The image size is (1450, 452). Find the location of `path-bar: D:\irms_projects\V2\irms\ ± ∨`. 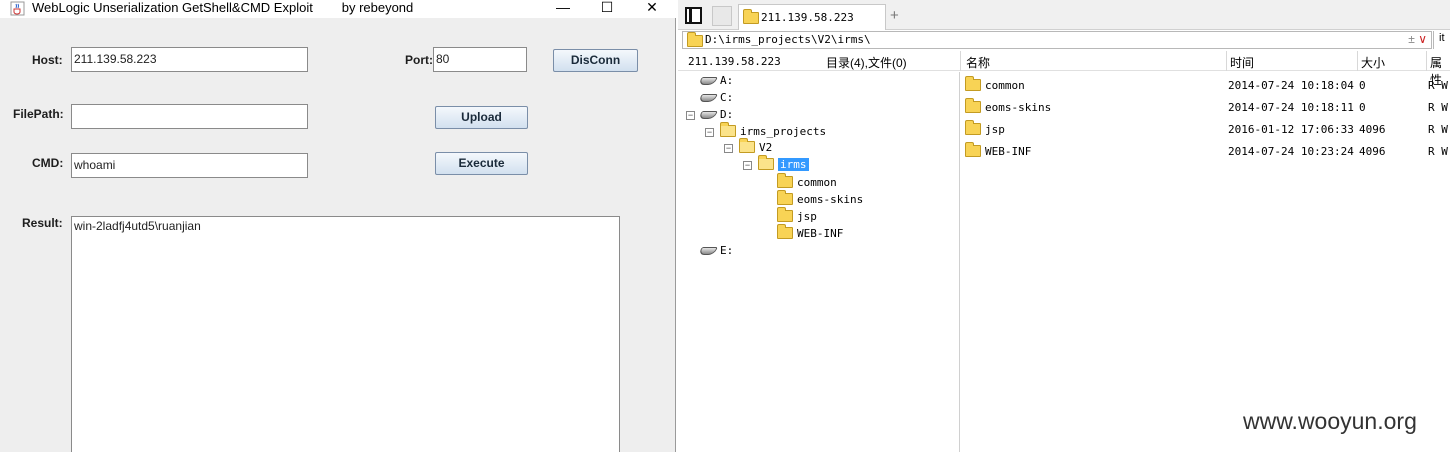

path-bar: D:\irms_projects\V2\irms\ ± ∨ is located at coordinates (1057, 40).